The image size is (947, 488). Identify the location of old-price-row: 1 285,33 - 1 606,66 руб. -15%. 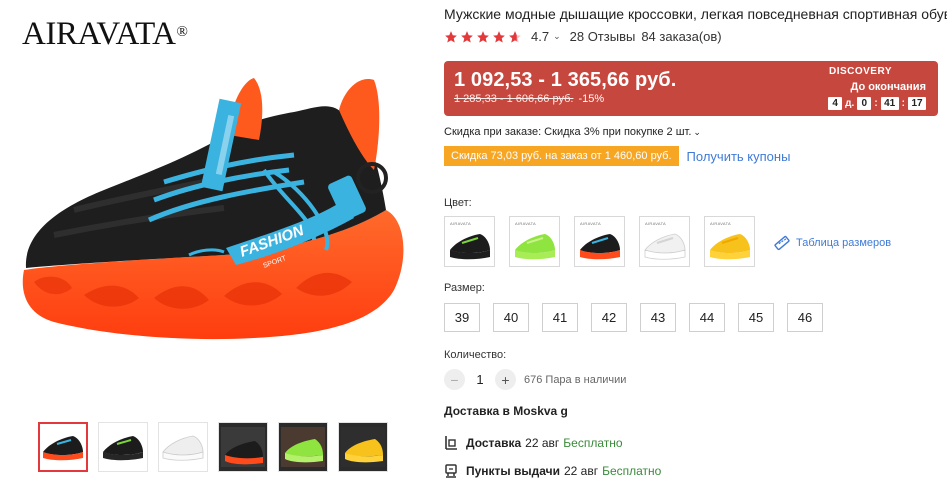
(529, 99).